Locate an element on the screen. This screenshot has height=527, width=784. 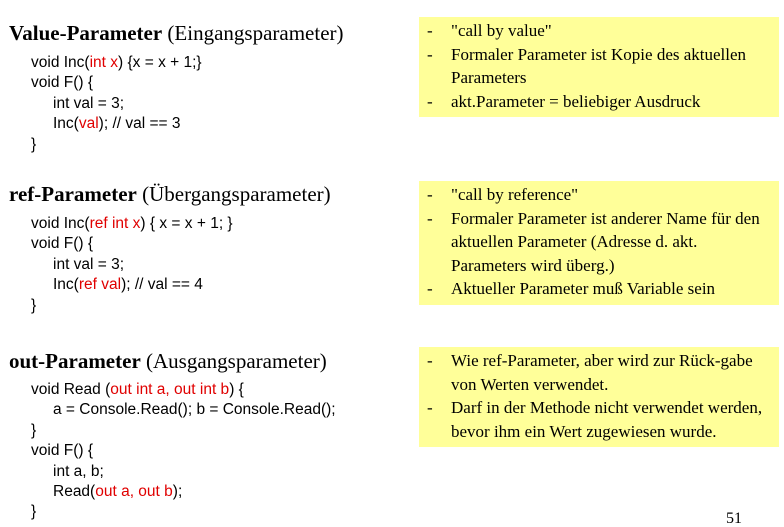
note-text: akt.Parameter = beliebiger Ausdruck is located at coordinates (576, 101).